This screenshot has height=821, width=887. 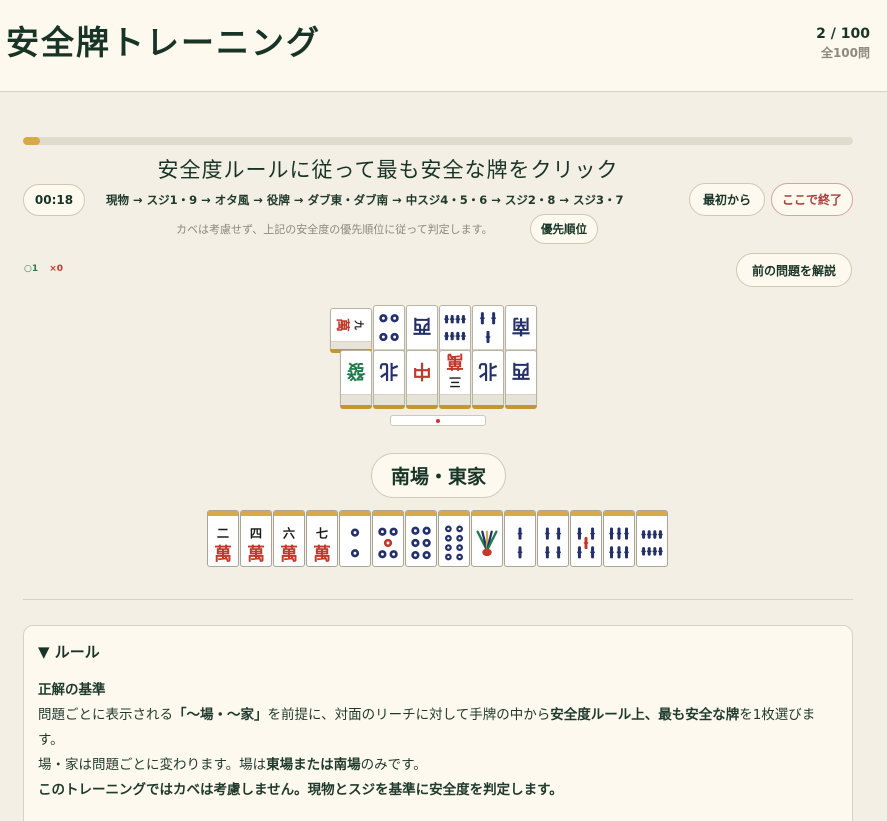 I want to click on hand-sou-5-tile, so click(x=586, y=538).